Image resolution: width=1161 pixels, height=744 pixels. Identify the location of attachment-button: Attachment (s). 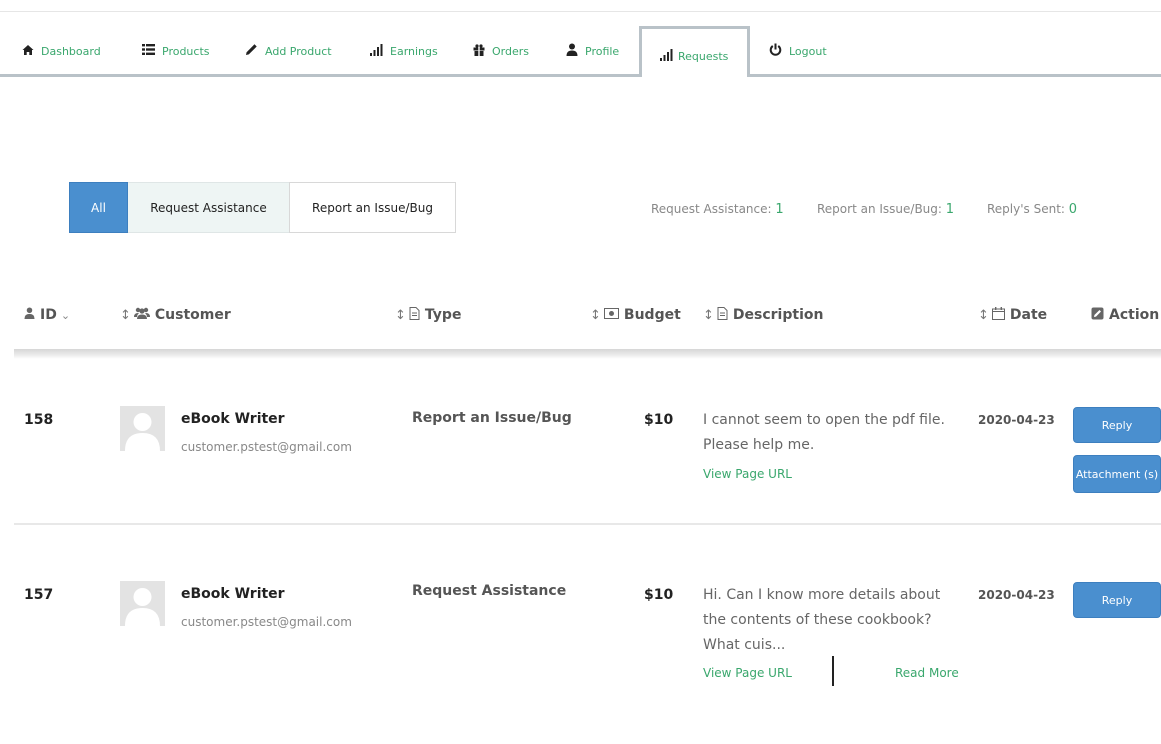
(1117, 474).